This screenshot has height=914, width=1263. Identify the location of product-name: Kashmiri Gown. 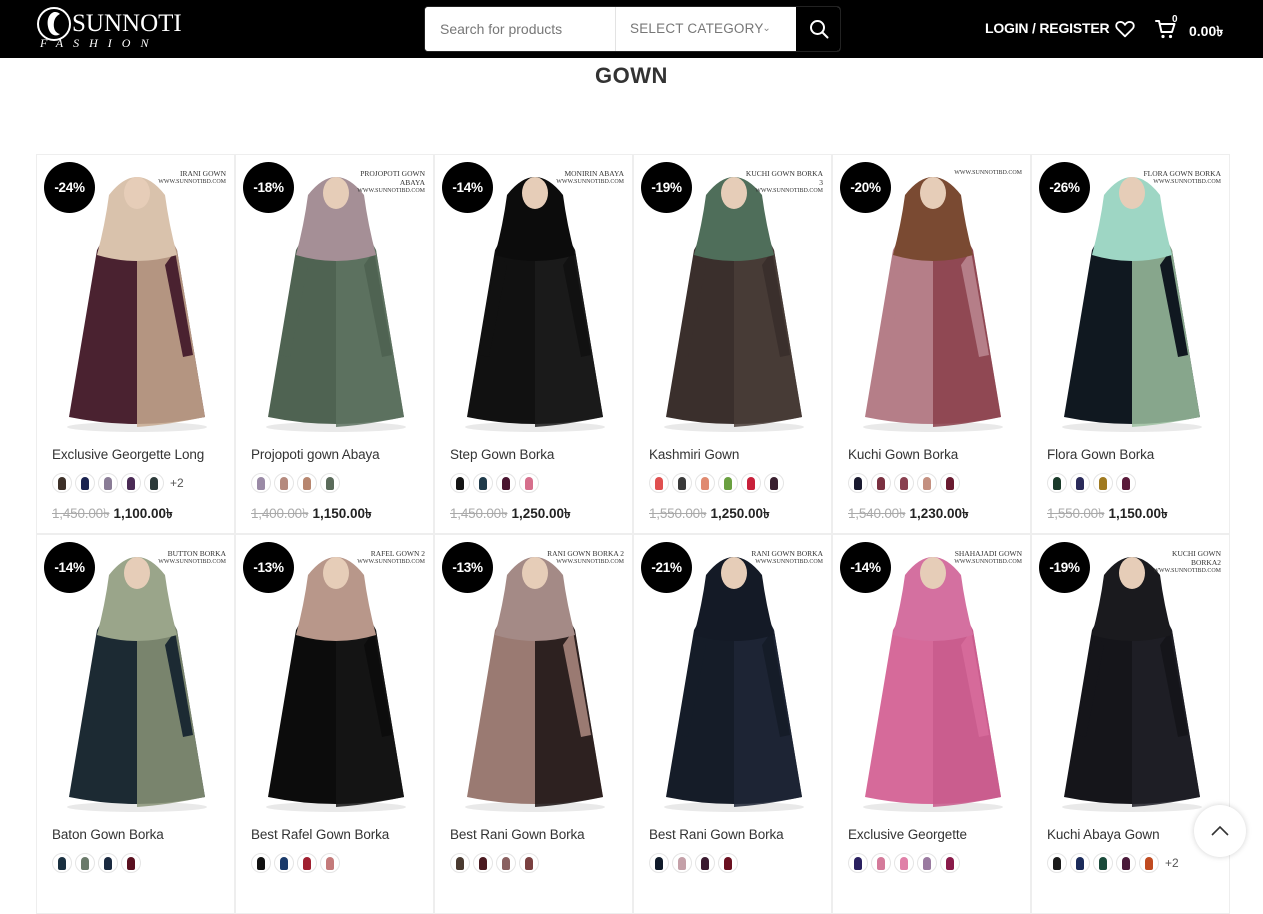
(694, 454).